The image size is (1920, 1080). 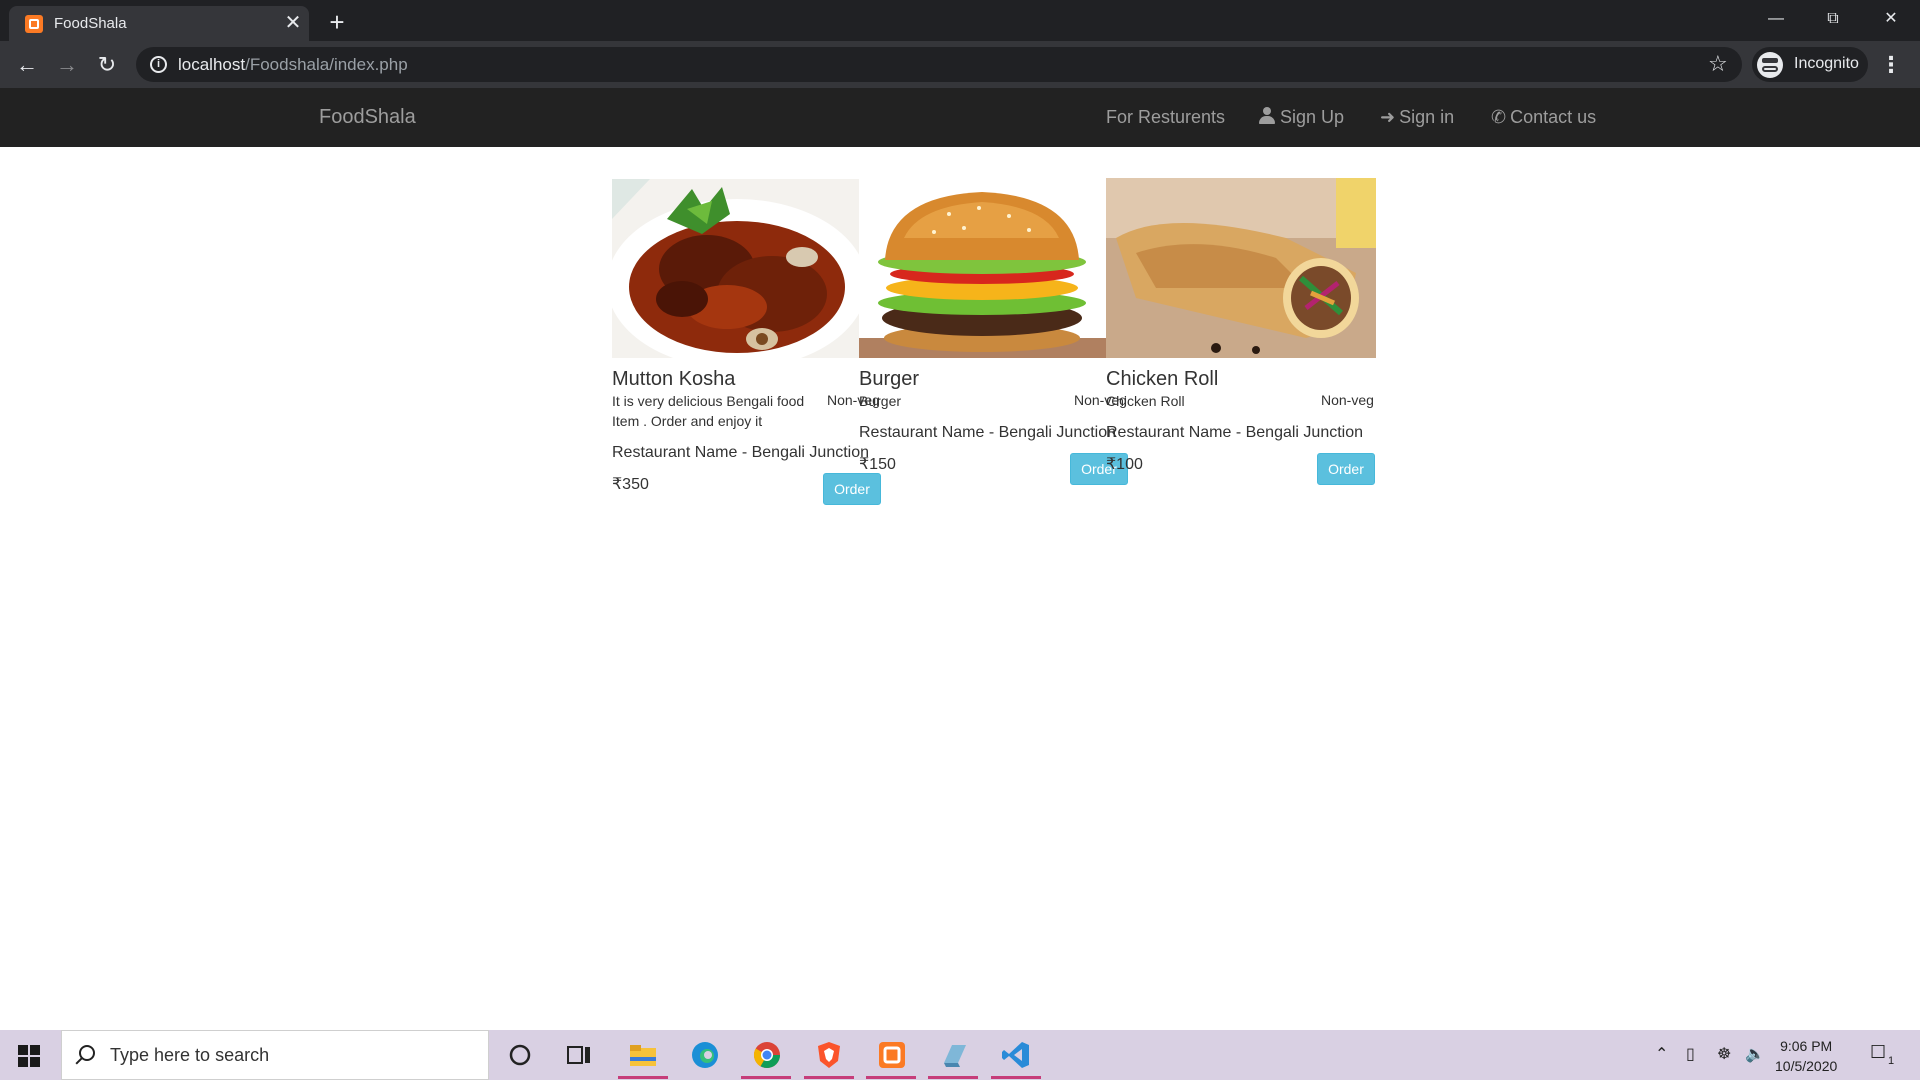 I want to click on clock-time: 9:06 PM, so click(x=1806, y=1046).